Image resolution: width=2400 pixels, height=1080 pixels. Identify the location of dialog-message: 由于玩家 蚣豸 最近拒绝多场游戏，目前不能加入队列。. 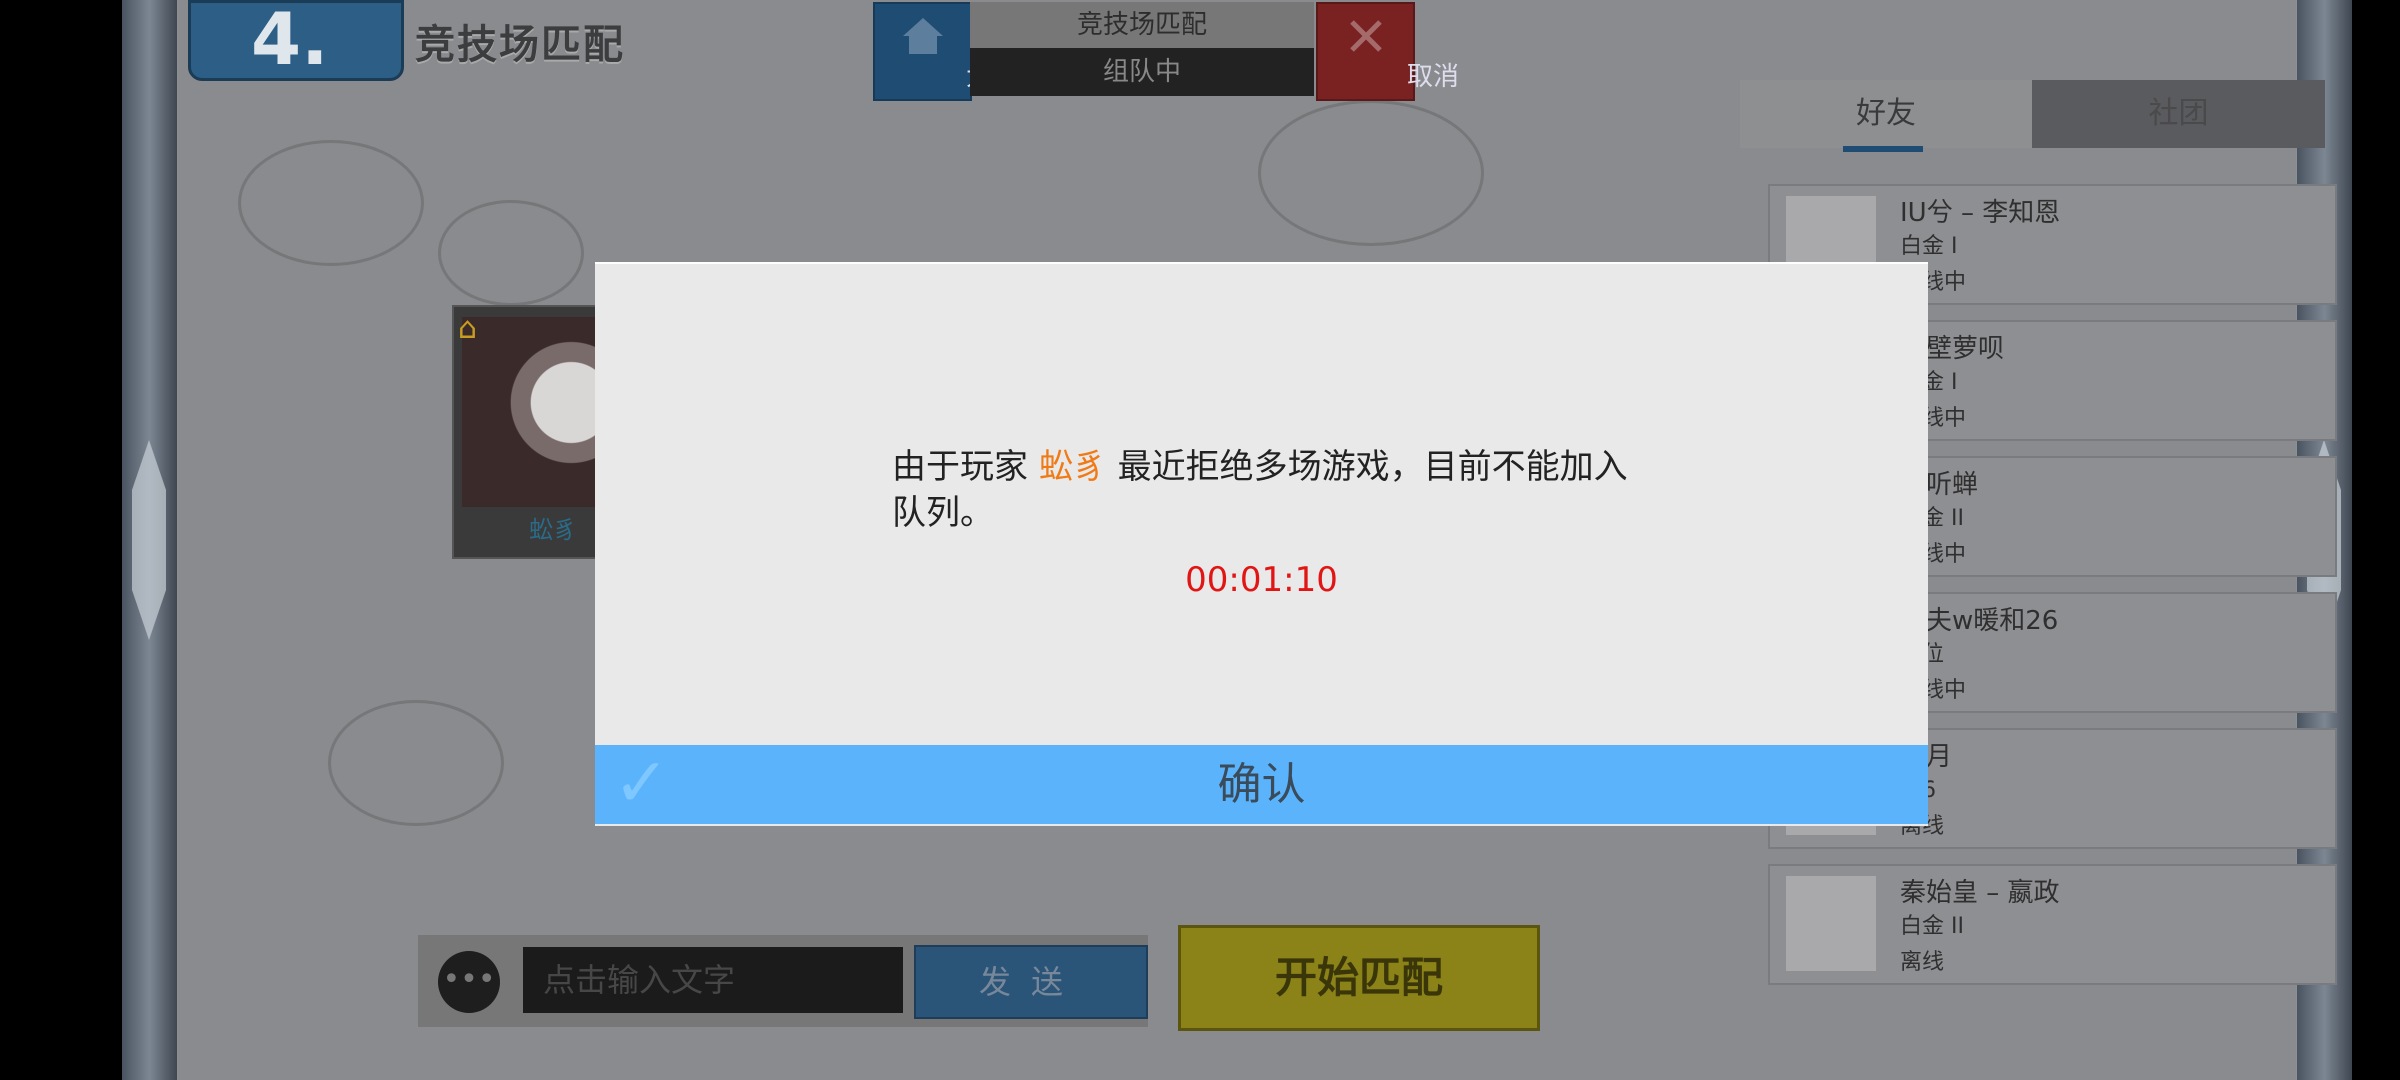
(1272, 490).